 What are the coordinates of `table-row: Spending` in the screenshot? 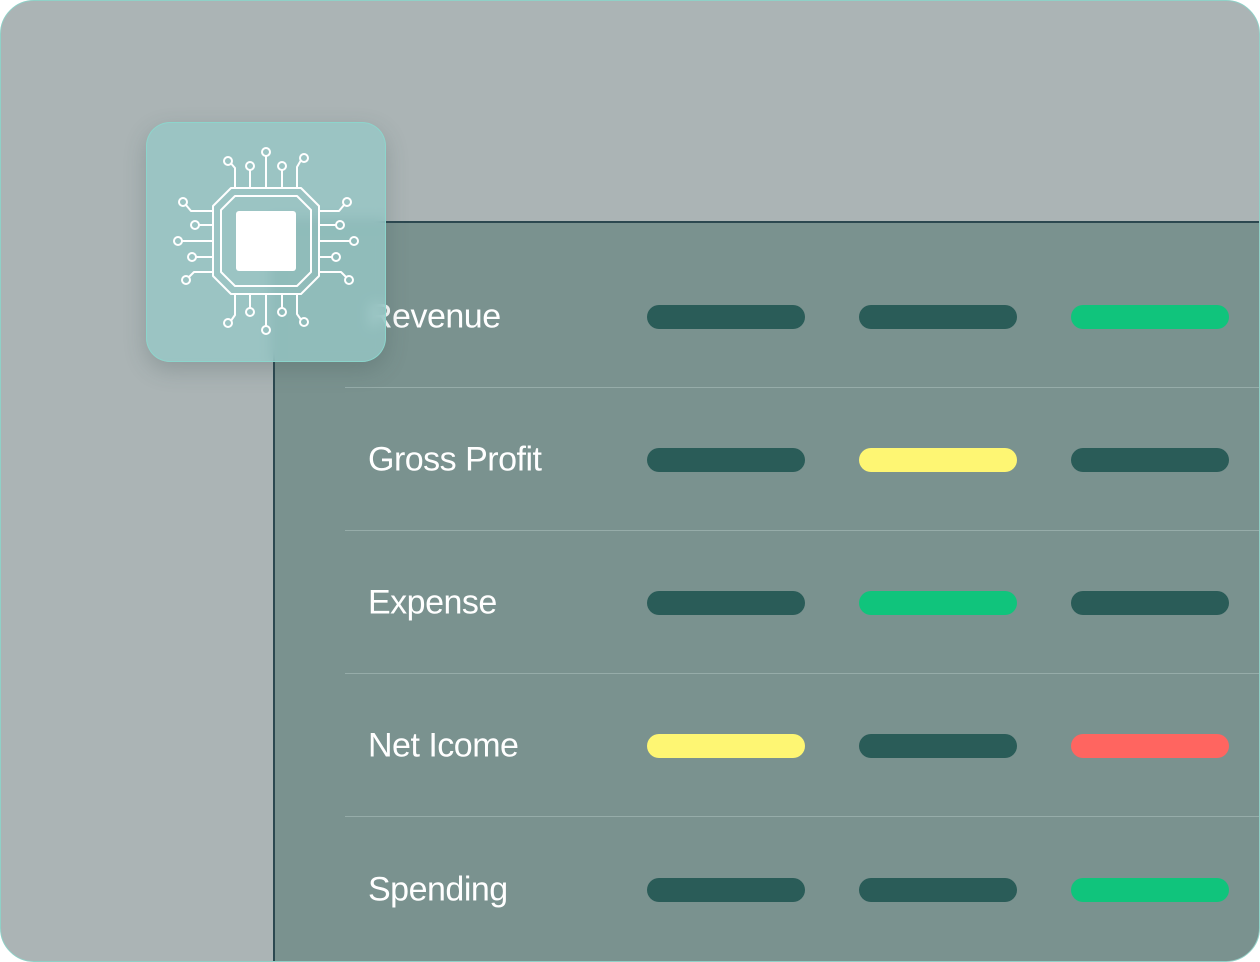 It's located at (802, 889).